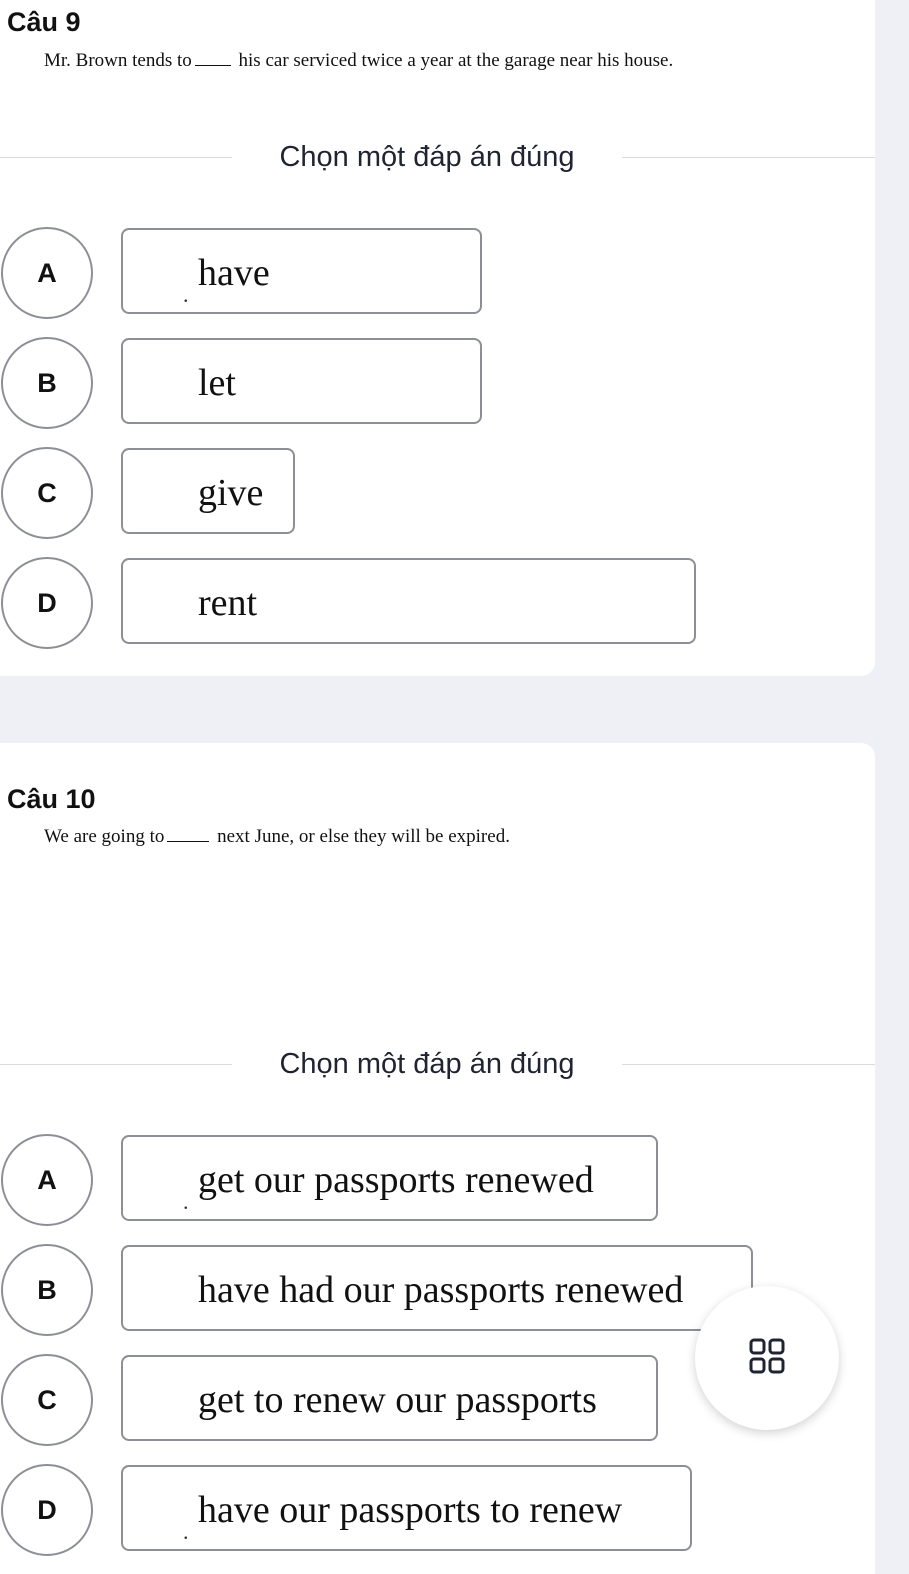 This screenshot has height=1574, width=909. I want to click on question-title: Câu 9, so click(44, 22).